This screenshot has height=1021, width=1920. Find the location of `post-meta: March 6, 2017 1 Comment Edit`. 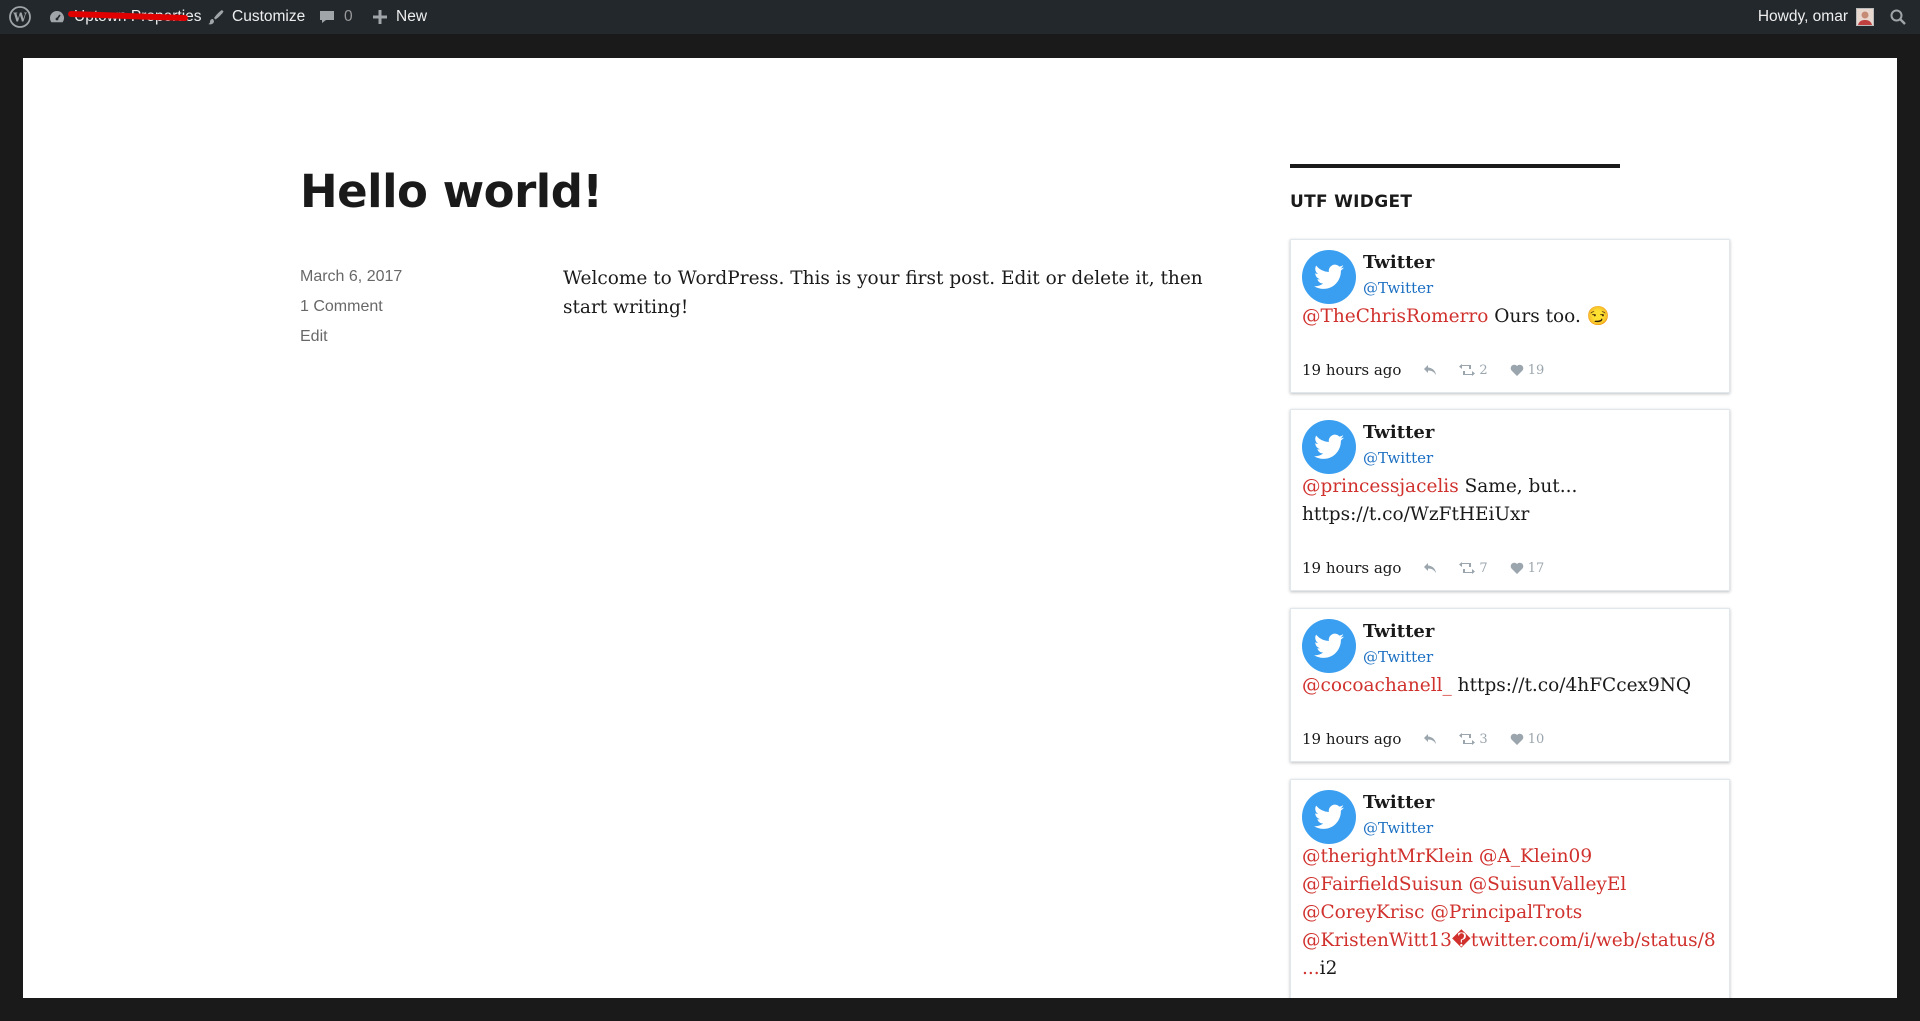

post-meta: March 6, 2017 1 Comment Edit is located at coordinates (351, 313).